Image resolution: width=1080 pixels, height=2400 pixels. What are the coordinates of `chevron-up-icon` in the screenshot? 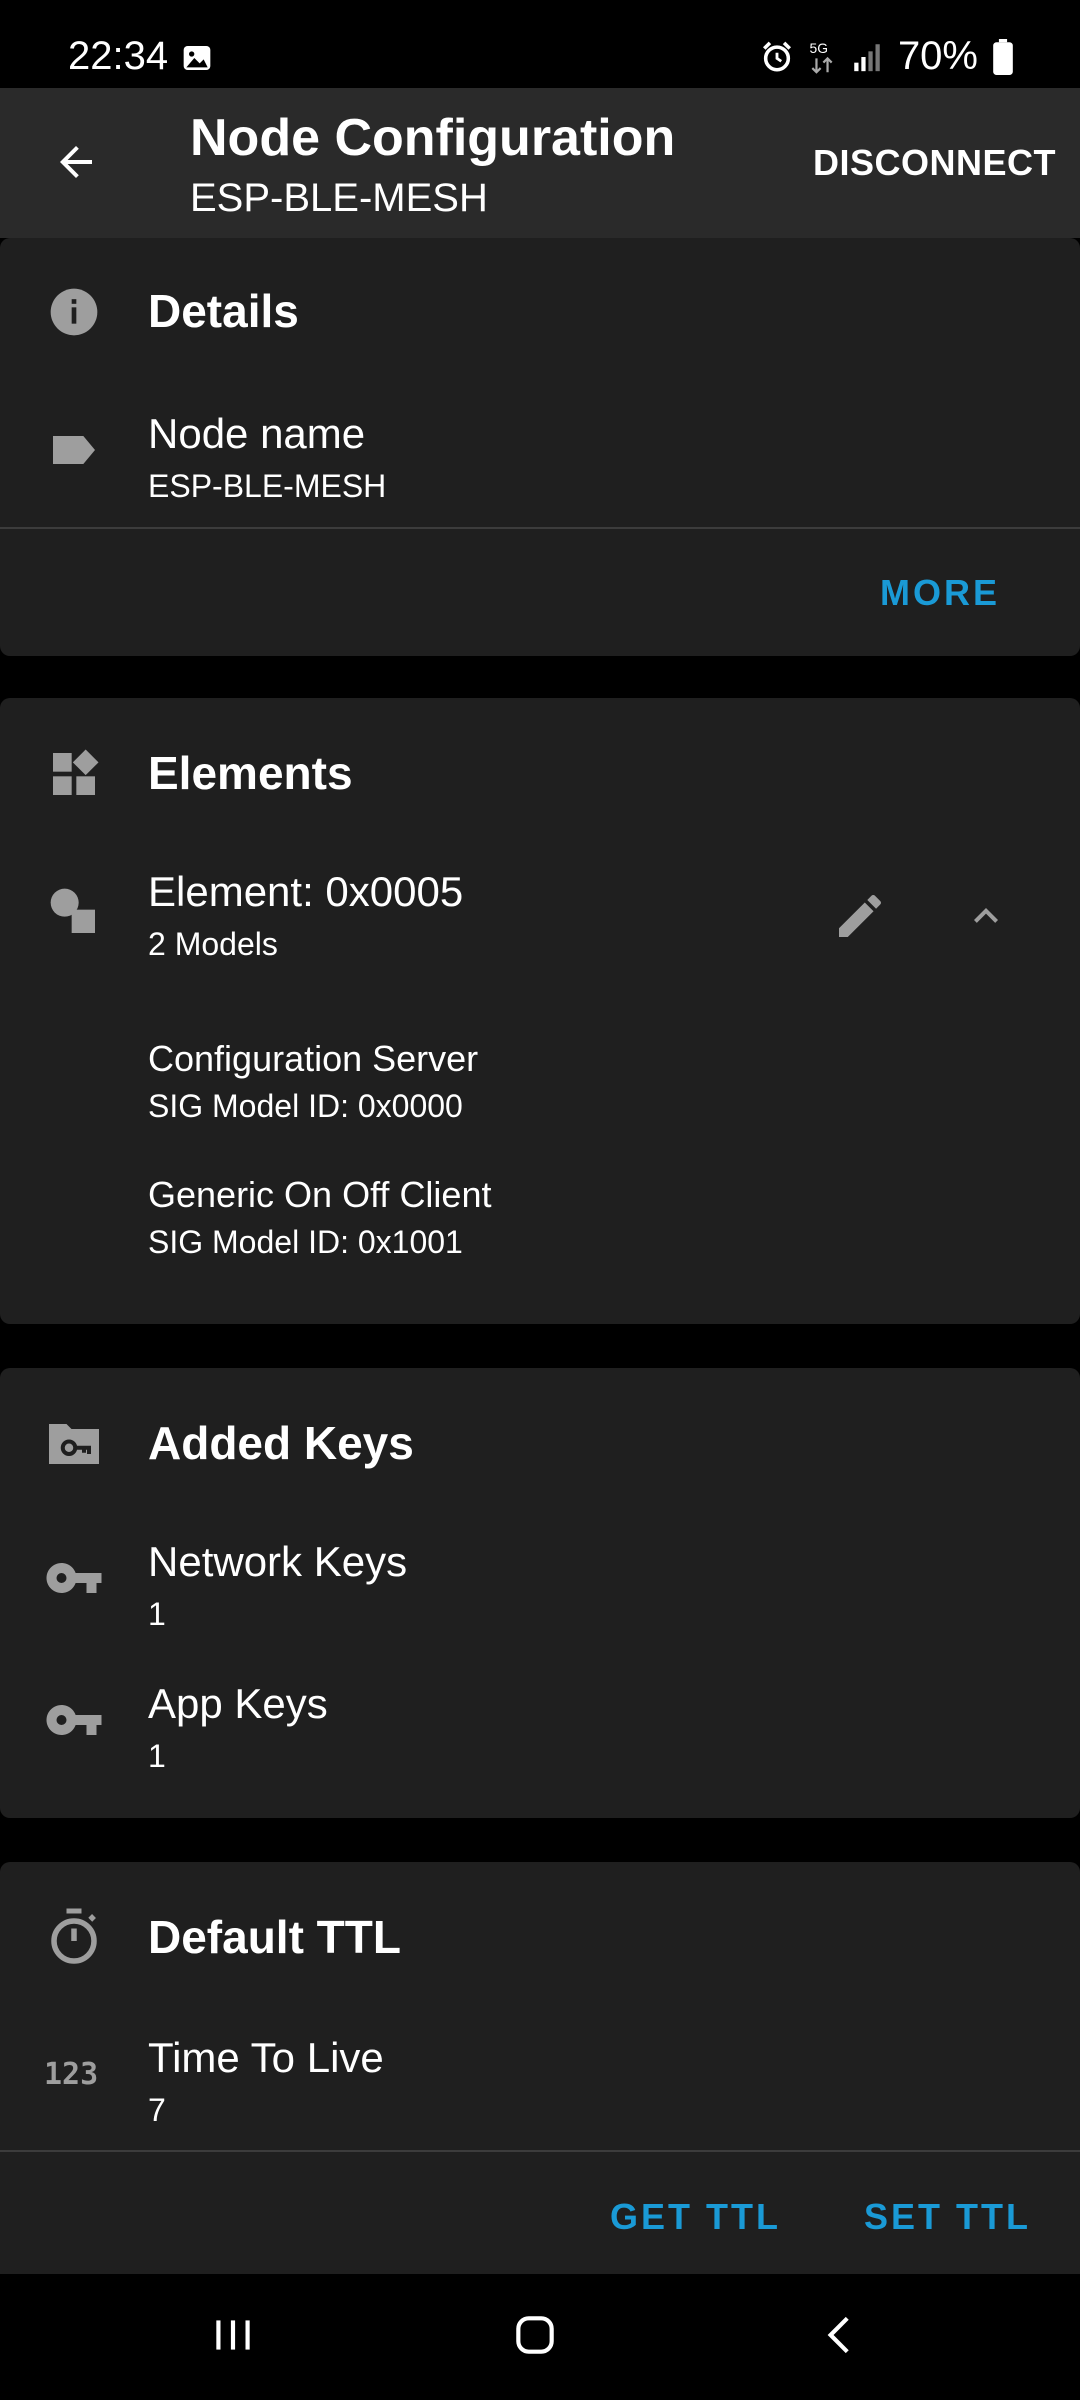 It's located at (986, 915).